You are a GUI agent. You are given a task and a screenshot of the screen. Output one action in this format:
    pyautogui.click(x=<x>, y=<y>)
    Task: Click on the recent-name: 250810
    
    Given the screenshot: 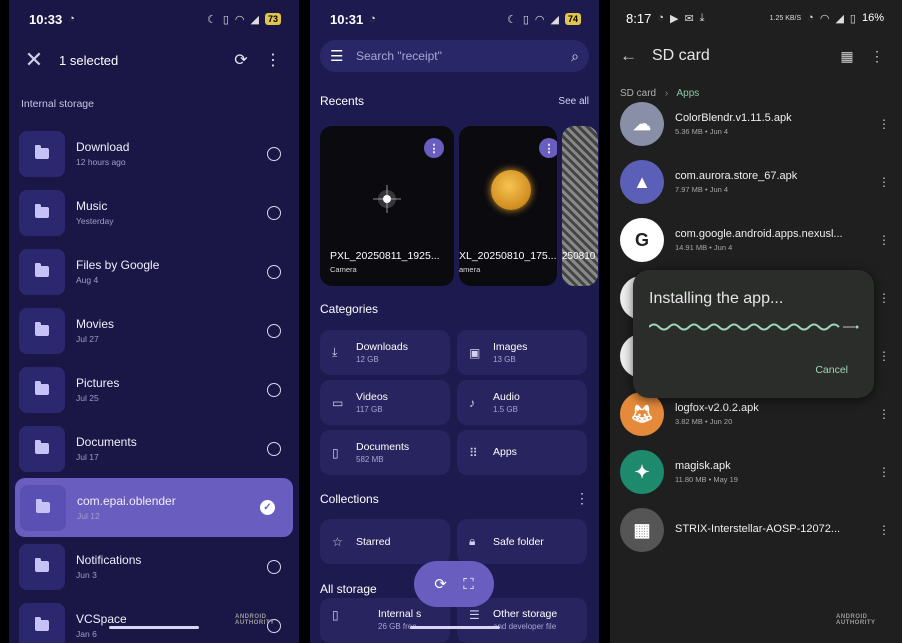 What is the action you would take?
    pyautogui.click(x=579, y=256)
    